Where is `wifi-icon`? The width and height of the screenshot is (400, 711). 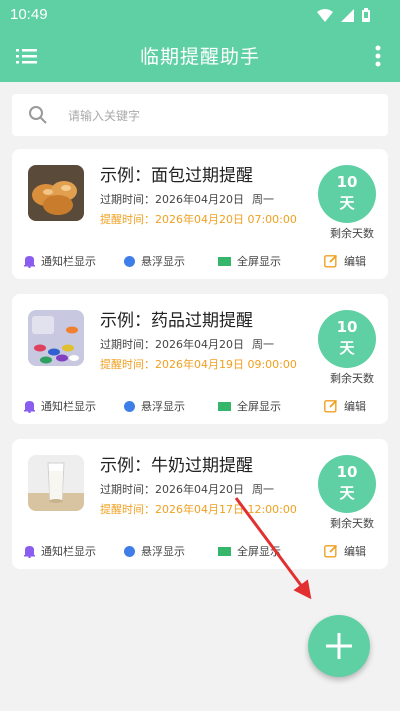 wifi-icon is located at coordinates (325, 15).